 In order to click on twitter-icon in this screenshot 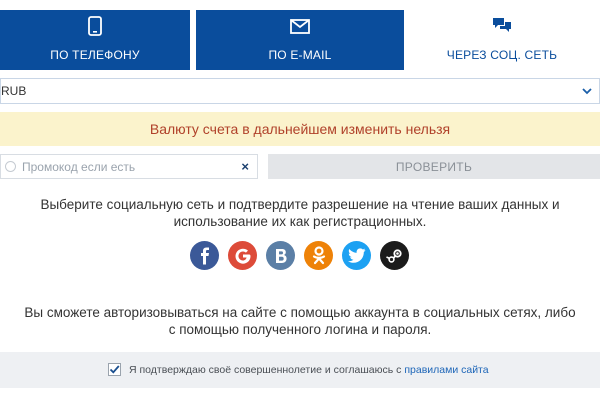, I will do `click(356, 255)`.